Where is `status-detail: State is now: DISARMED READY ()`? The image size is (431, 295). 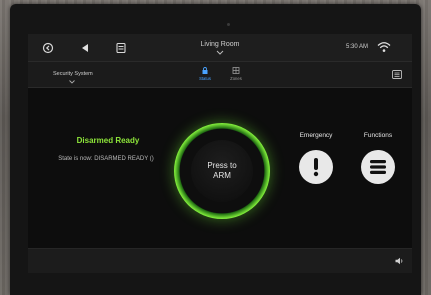
status-detail: State is now: DISARMED READY () is located at coordinates (106, 159).